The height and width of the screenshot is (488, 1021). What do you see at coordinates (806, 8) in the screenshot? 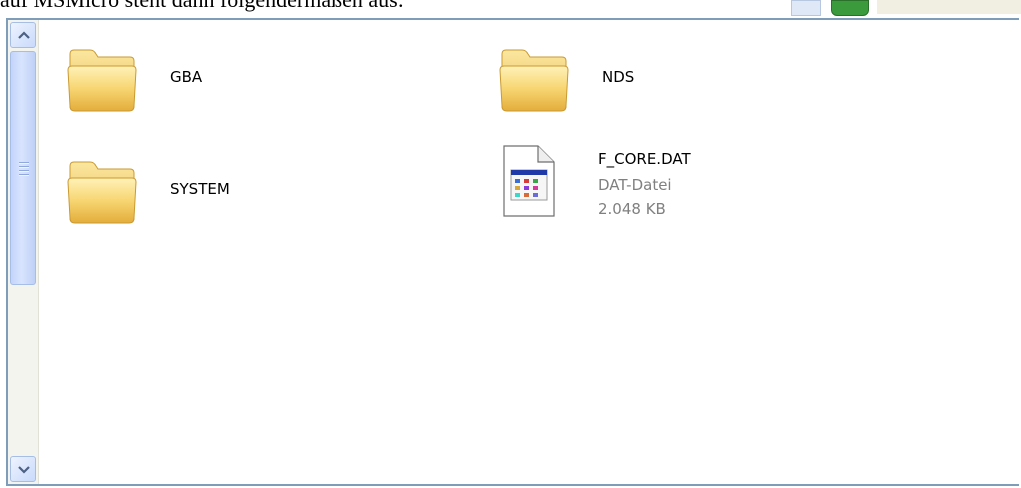
I see `toolbar-button-fragment` at bounding box center [806, 8].